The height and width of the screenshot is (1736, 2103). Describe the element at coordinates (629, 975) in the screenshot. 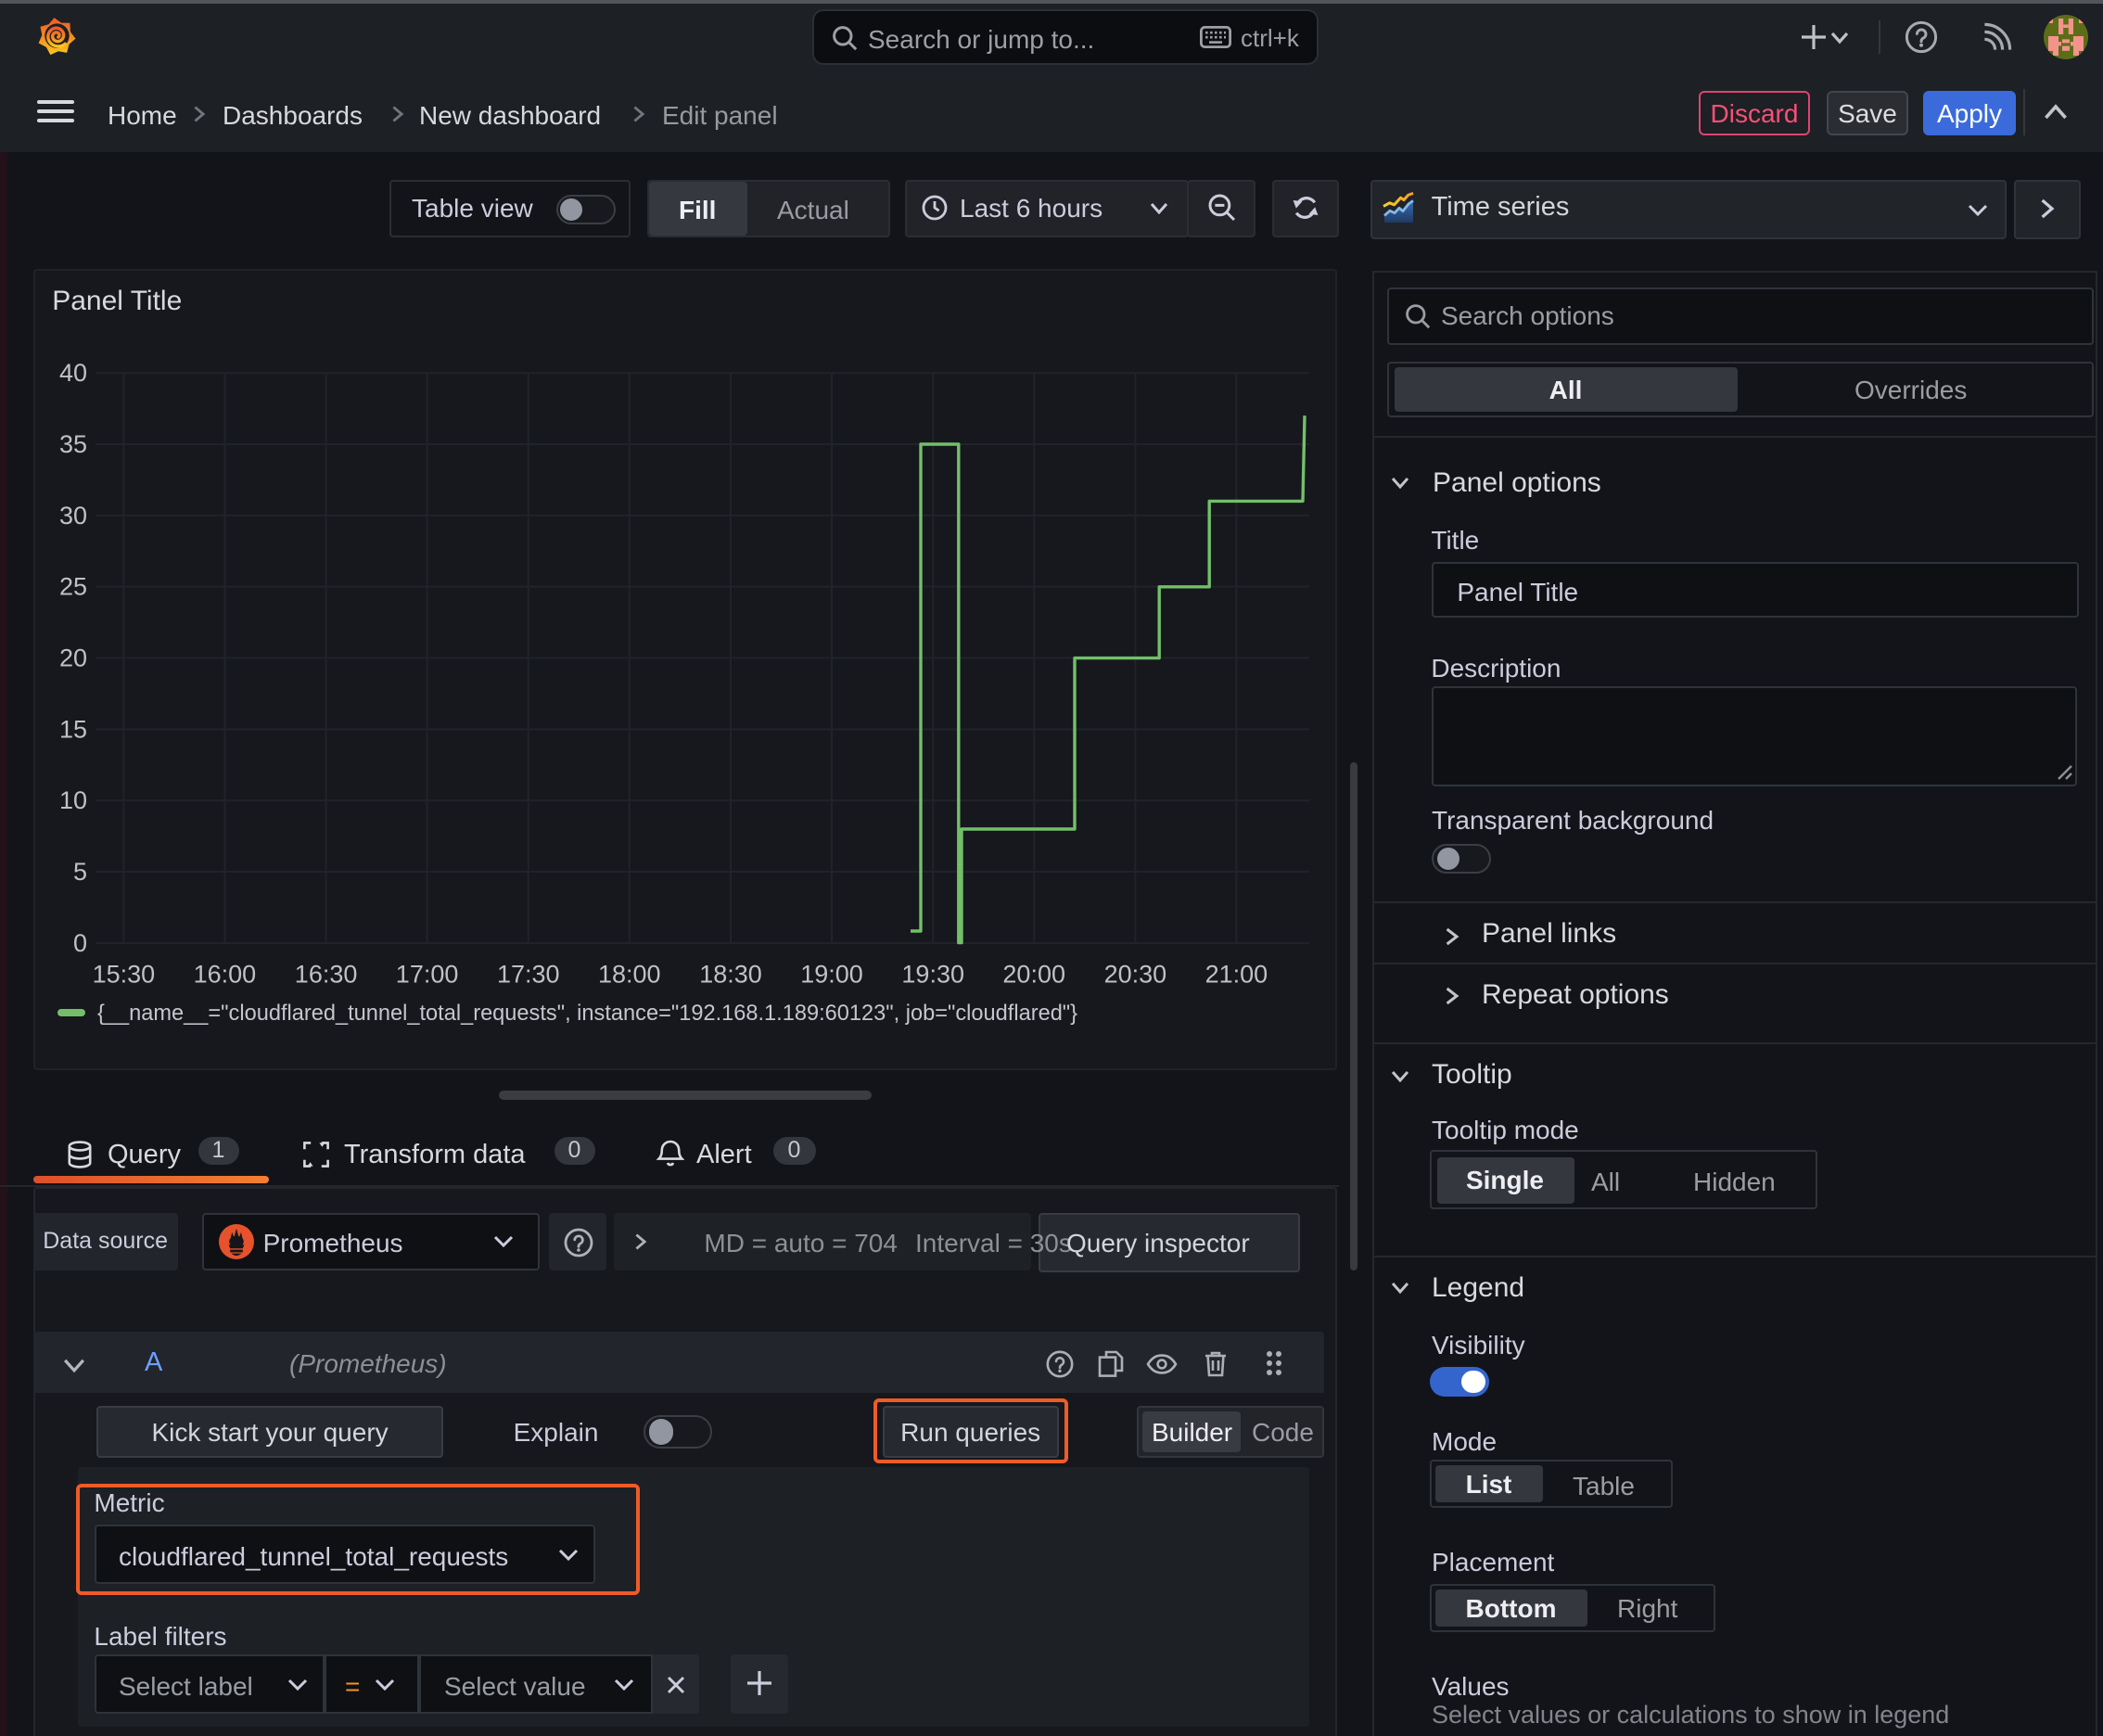

I see `svg-text: 18:00` at that location.